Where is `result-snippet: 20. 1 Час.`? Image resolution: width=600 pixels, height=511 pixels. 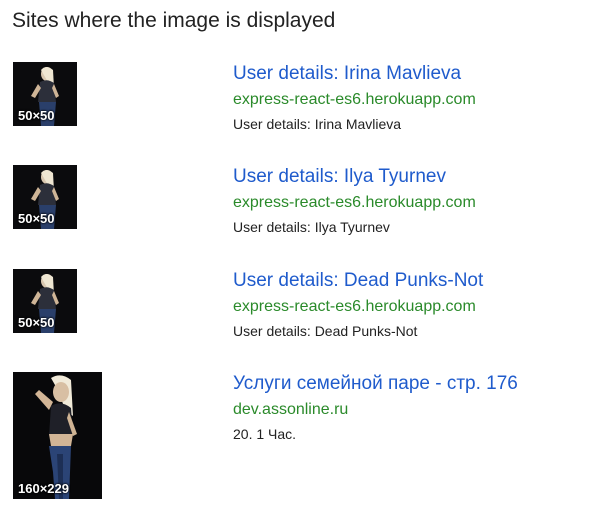
result-snippet: 20. 1 Час. is located at coordinates (265, 434).